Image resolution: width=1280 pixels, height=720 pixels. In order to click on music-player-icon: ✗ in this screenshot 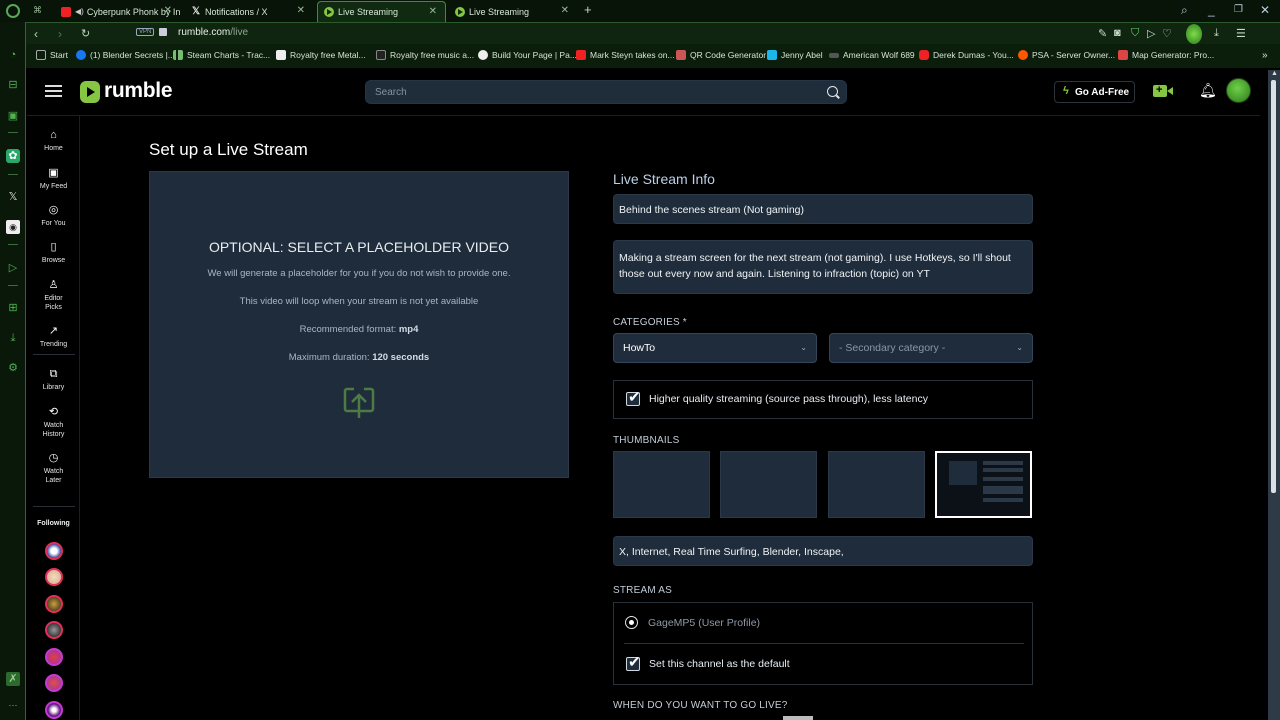, I will do `click(13, 679)`.